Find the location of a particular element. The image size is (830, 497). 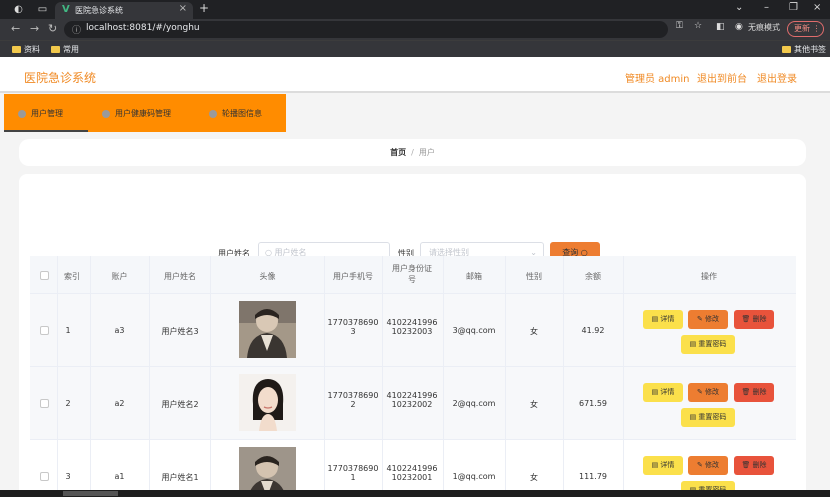

update-button: 更新 ⋮ is located at coordinates (805, 29).